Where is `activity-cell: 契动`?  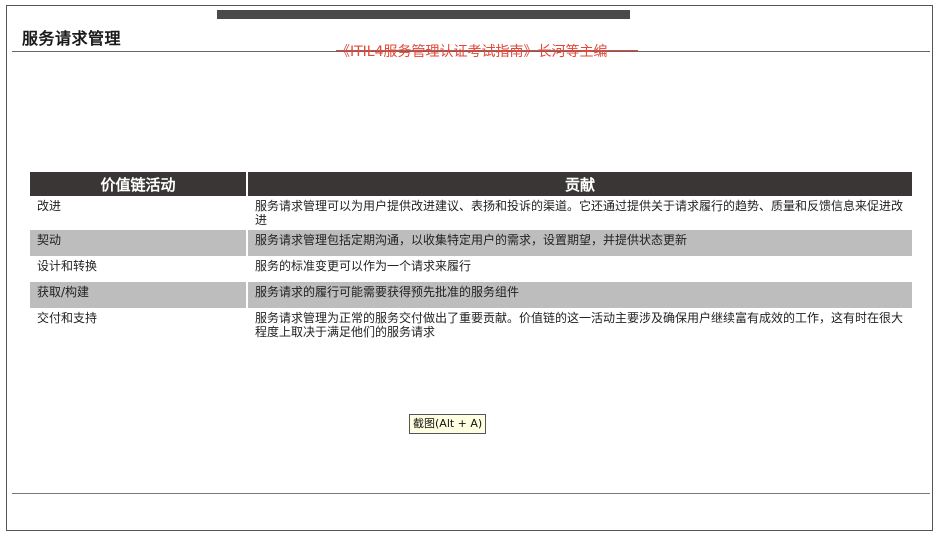
activity-cell: 契动 is located at coordinates (139, 243).